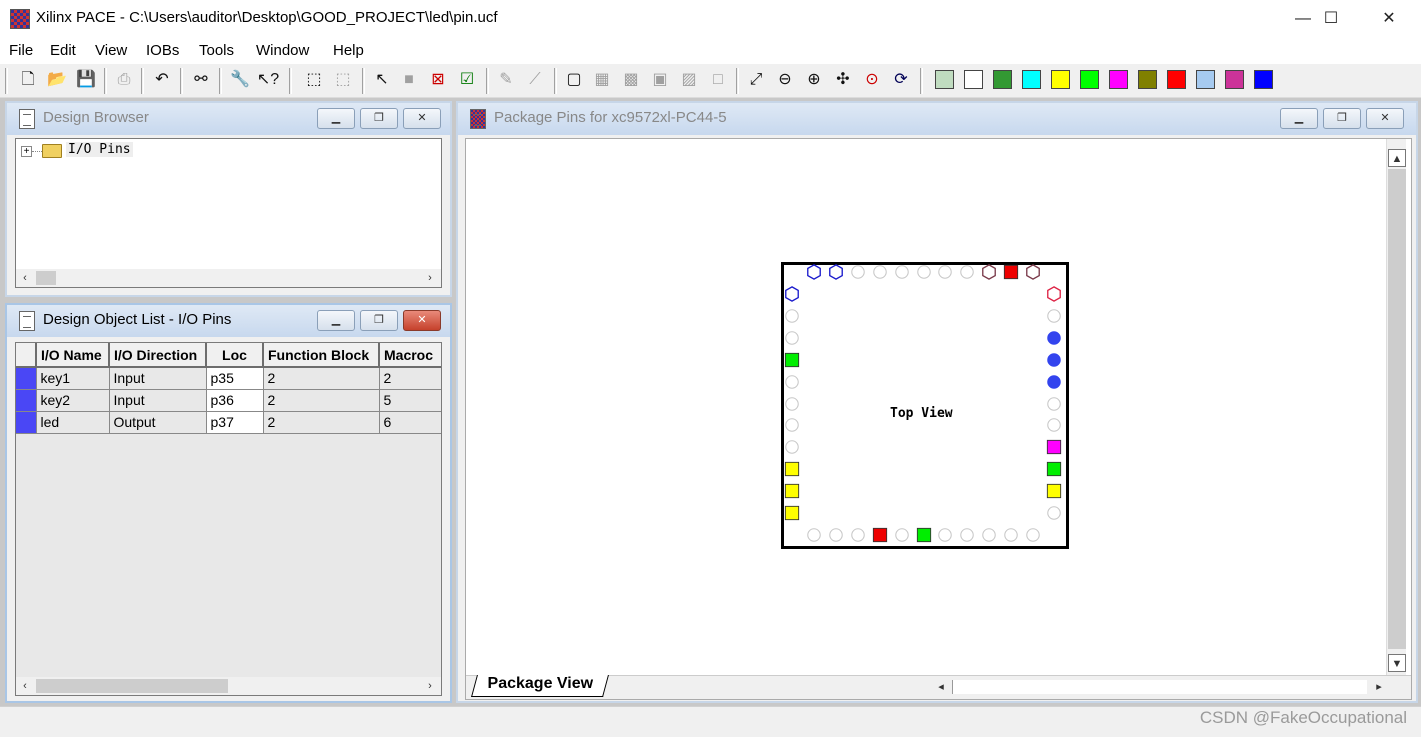  What do you see at coordinates (228, 400) in the screenshot?
I see `table-row: key2 Input p36 2 5` at bounding box center [228, 400].